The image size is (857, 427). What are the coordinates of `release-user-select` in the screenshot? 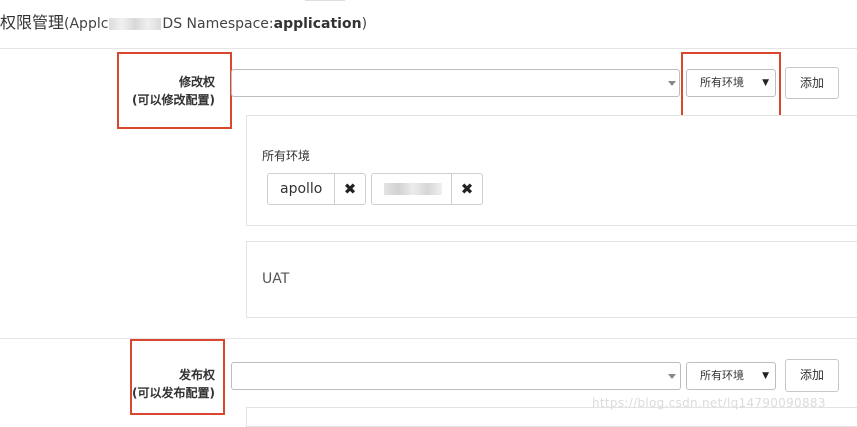 It's located at (456, 376).